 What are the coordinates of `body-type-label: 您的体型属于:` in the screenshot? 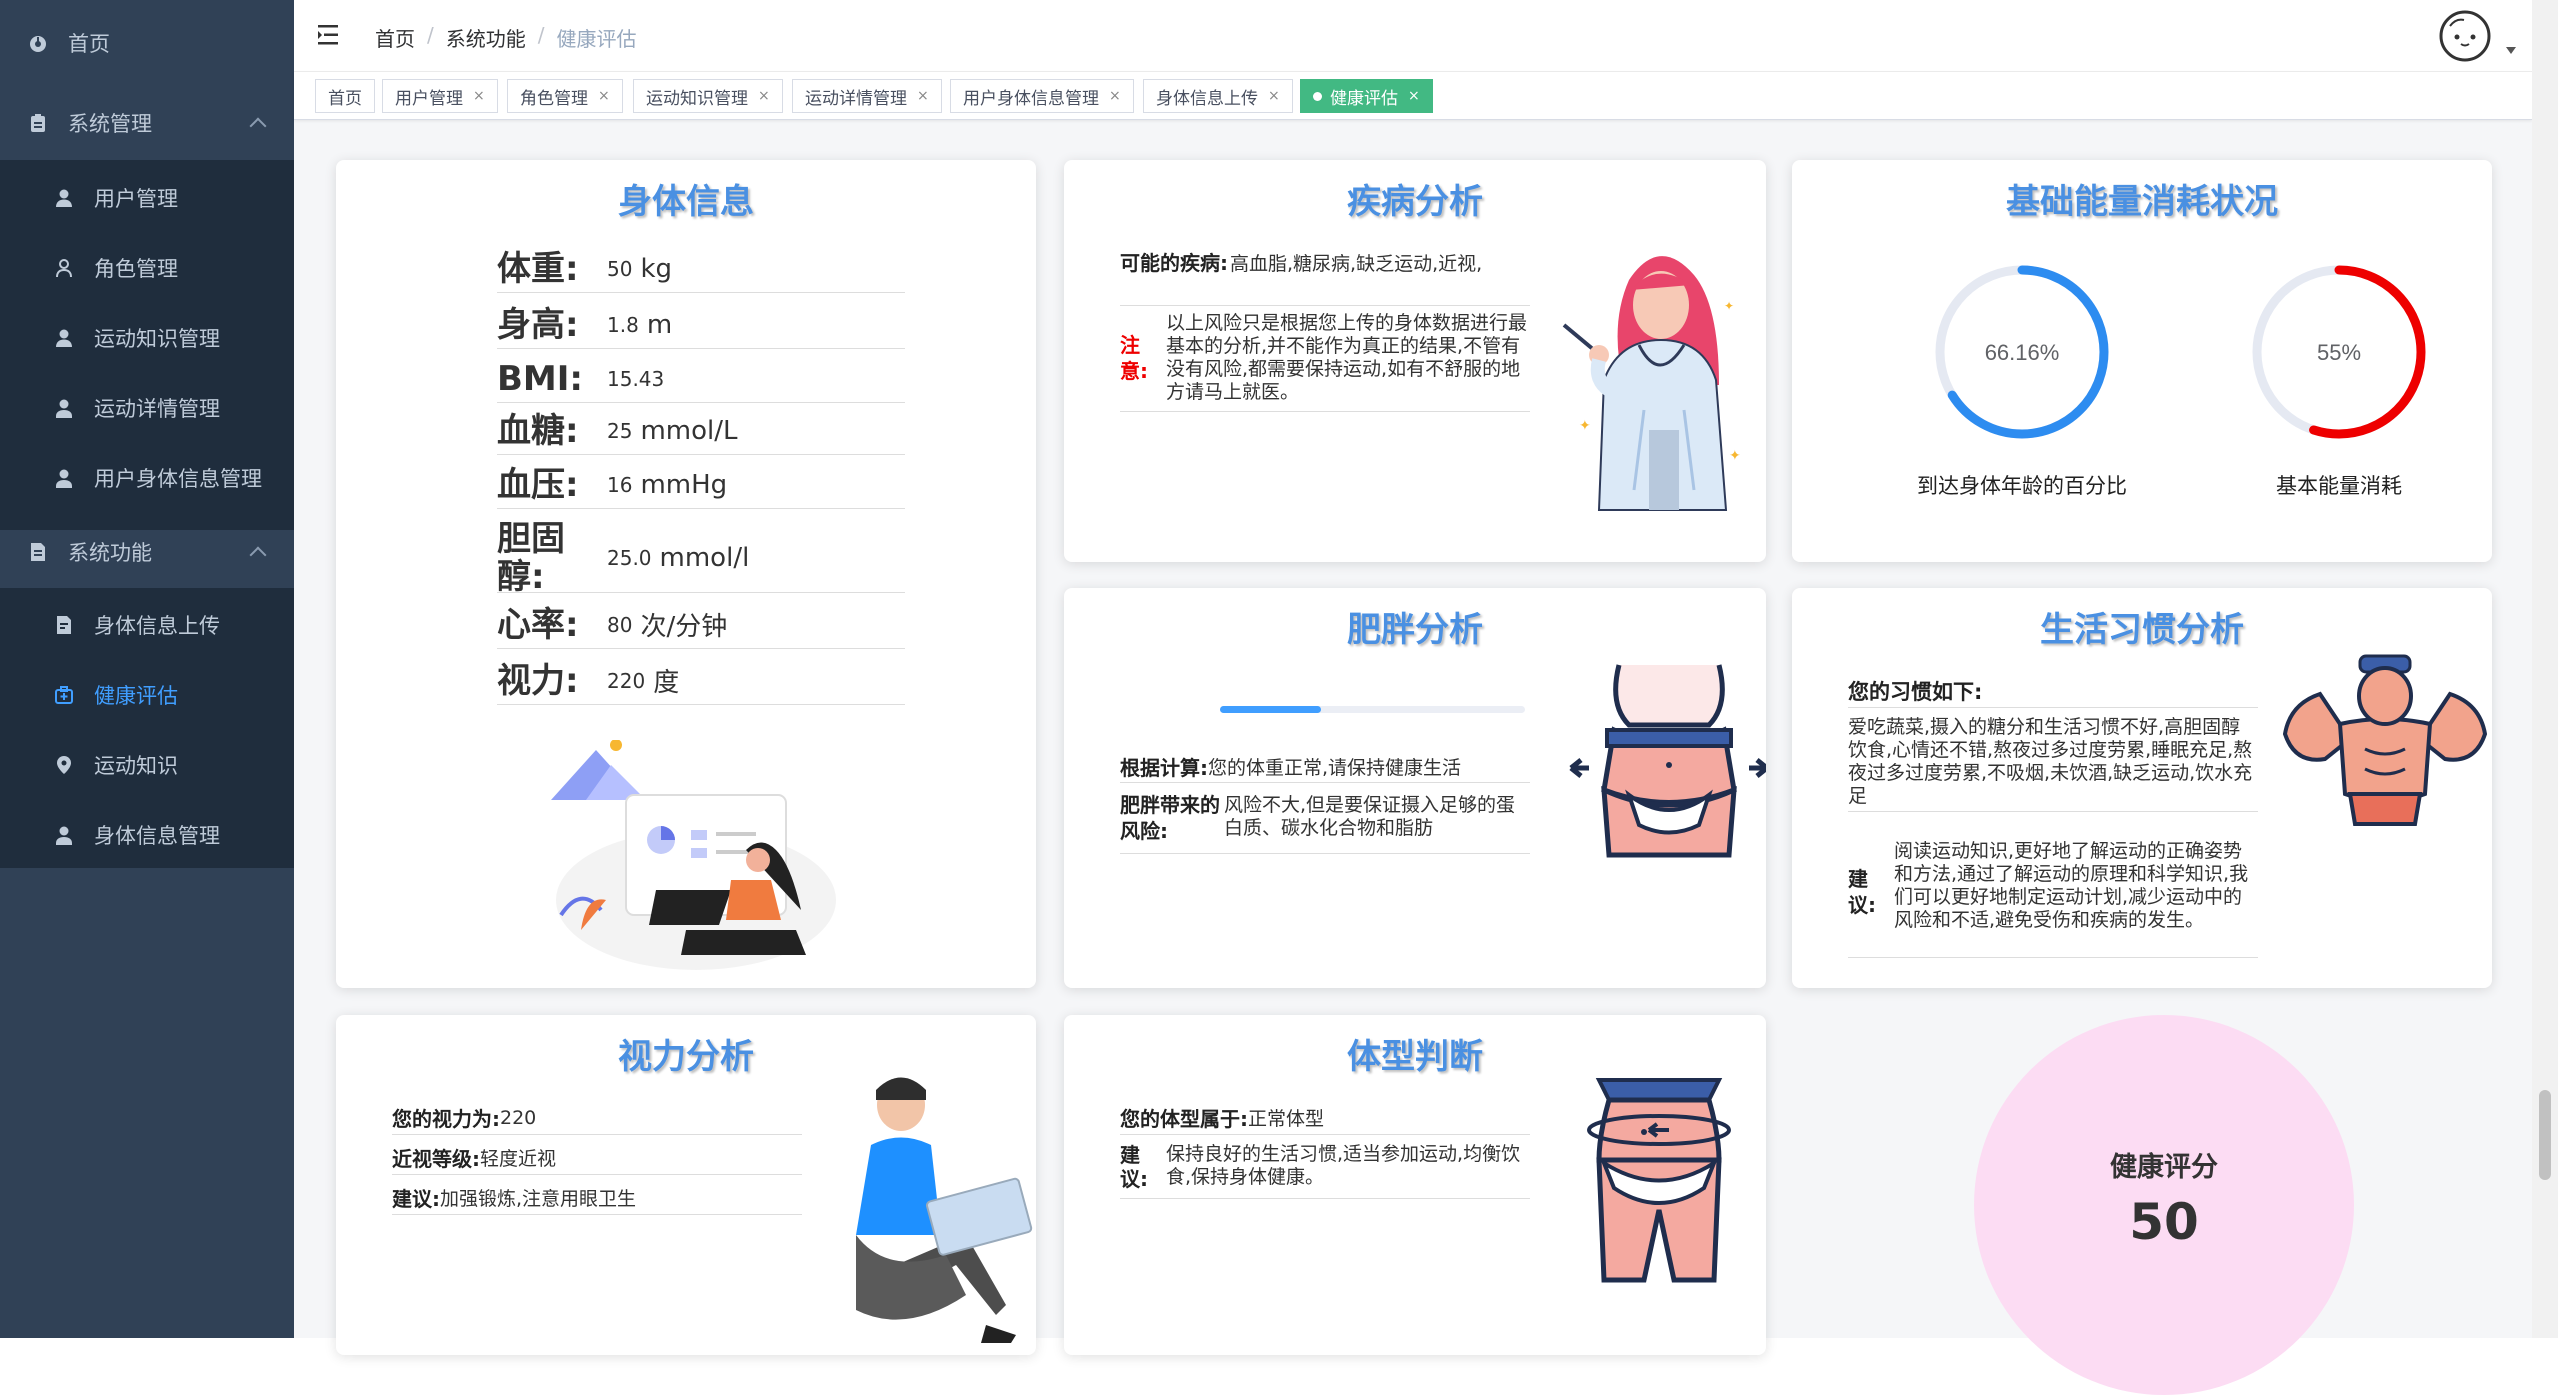 It's located at (1184, 1119).